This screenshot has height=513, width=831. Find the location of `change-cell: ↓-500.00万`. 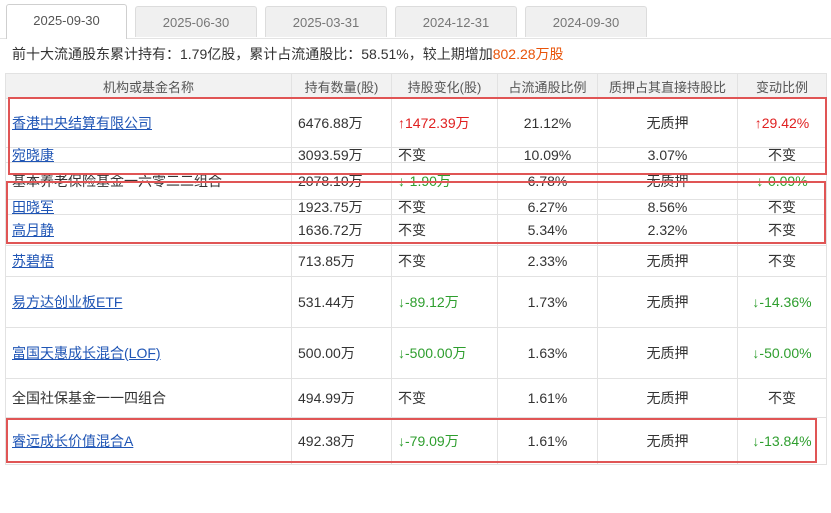

change-cell: ↓-500.00万 is located at coordinates (444, 353).